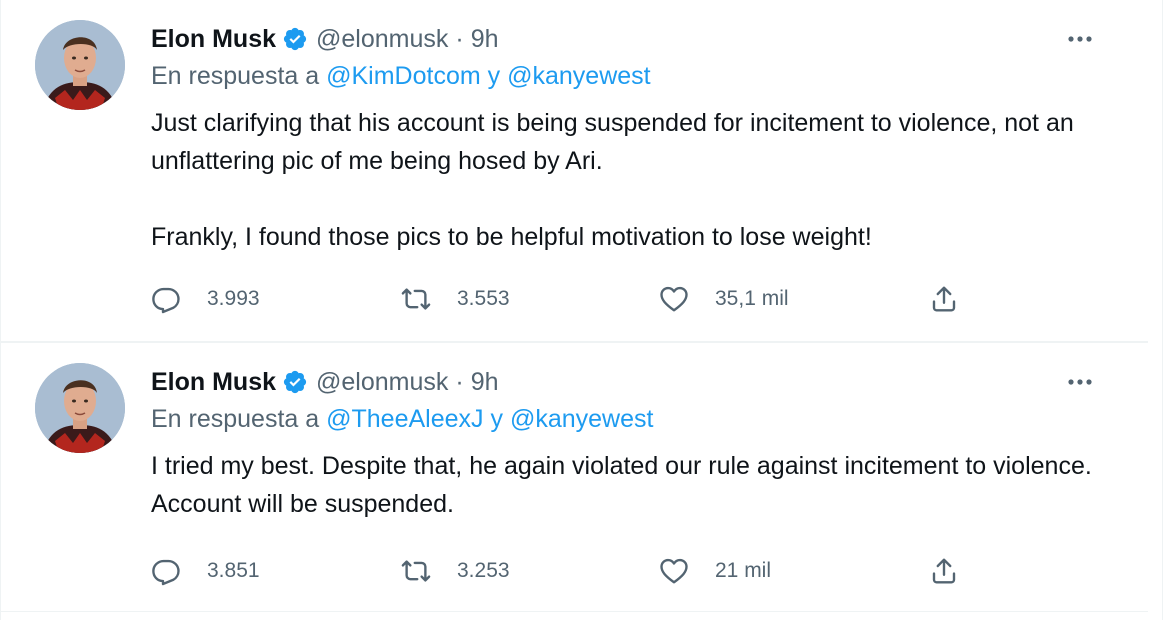 Image resolution: width=1163 pixels, height=620 pixels. Describe the element at coordinates (483, 298) in the screenshot. I see `retweet-count: 3.553` at that location.